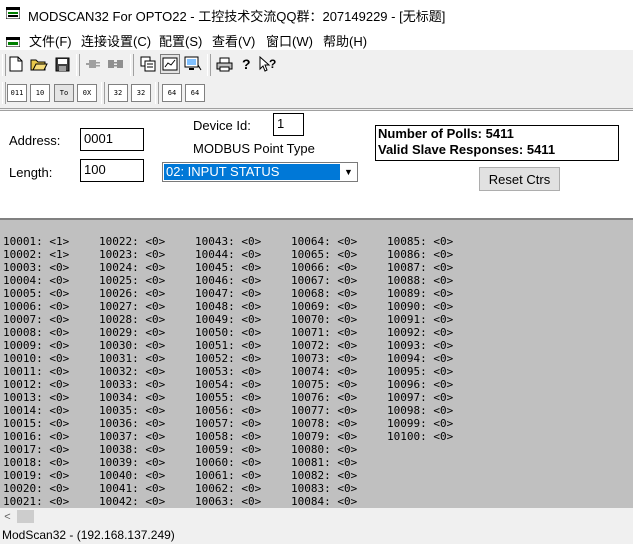 The height and width of the screenshot is (544, 633). What do you see at coordinates (228, 345) in the screenshot?
I see `register-cell: 10051: <0>` at bounding box center [228, 345].